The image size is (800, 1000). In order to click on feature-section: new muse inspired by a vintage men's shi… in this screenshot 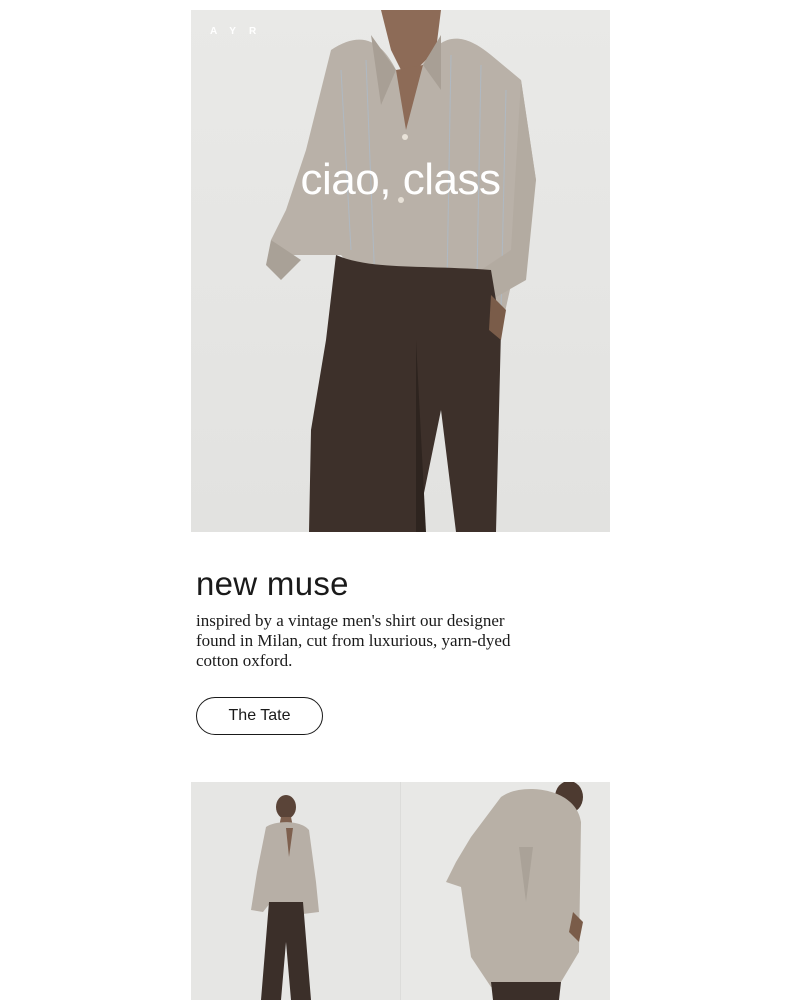, I will do `click(376, 618)`.